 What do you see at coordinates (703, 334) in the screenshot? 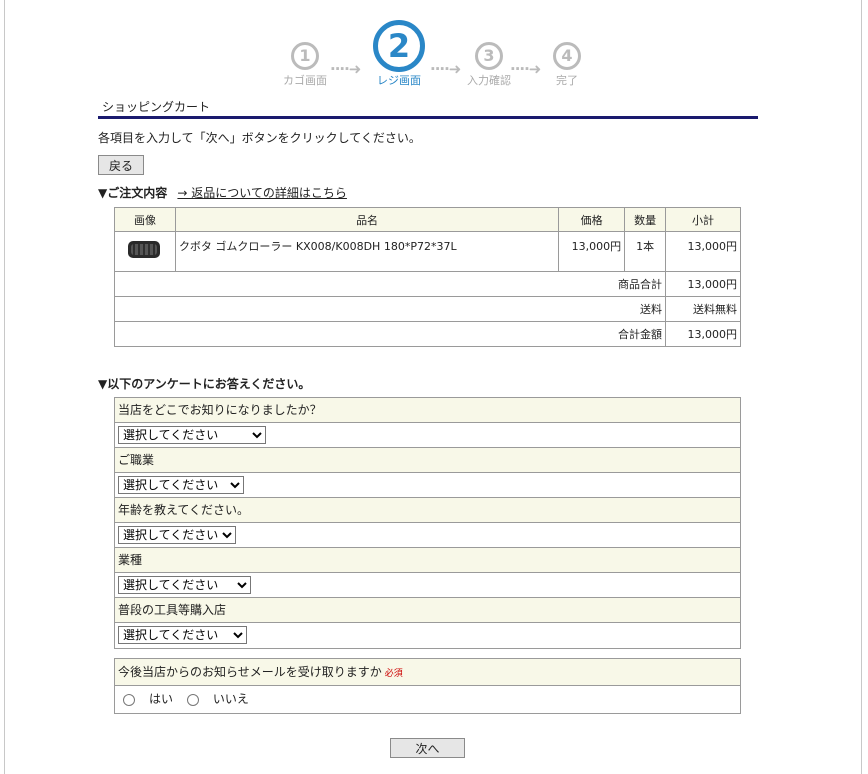
I see `grand-total-value: 13,000円` at bounding box center [703, 334].